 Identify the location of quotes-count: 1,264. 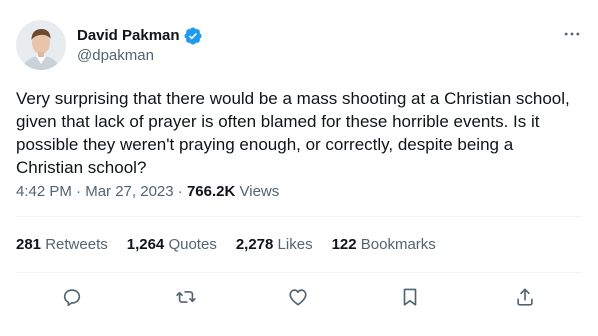
(145, 244).